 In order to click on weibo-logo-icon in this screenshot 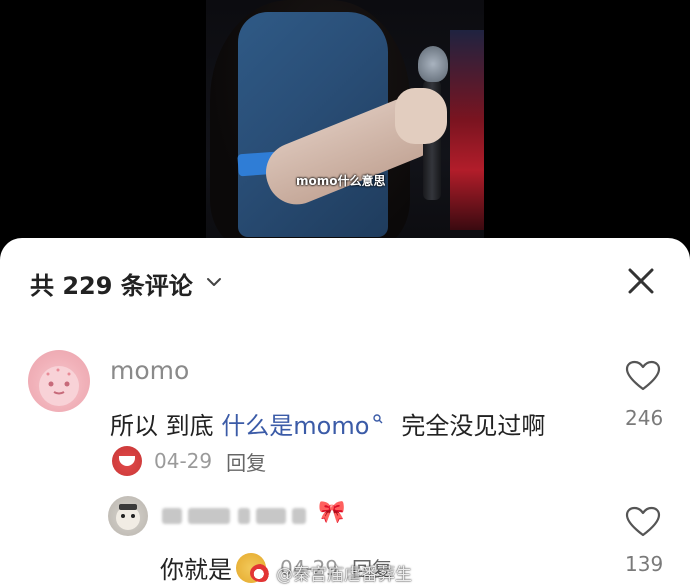, I will do `click(261, 572)`.